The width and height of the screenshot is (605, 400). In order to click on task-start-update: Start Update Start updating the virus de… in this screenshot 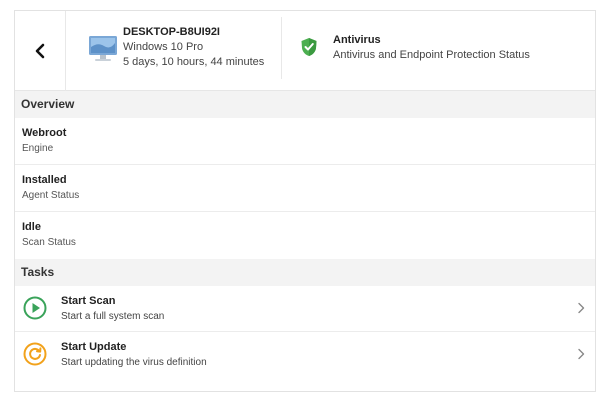, I will do `click(305, 355)`.